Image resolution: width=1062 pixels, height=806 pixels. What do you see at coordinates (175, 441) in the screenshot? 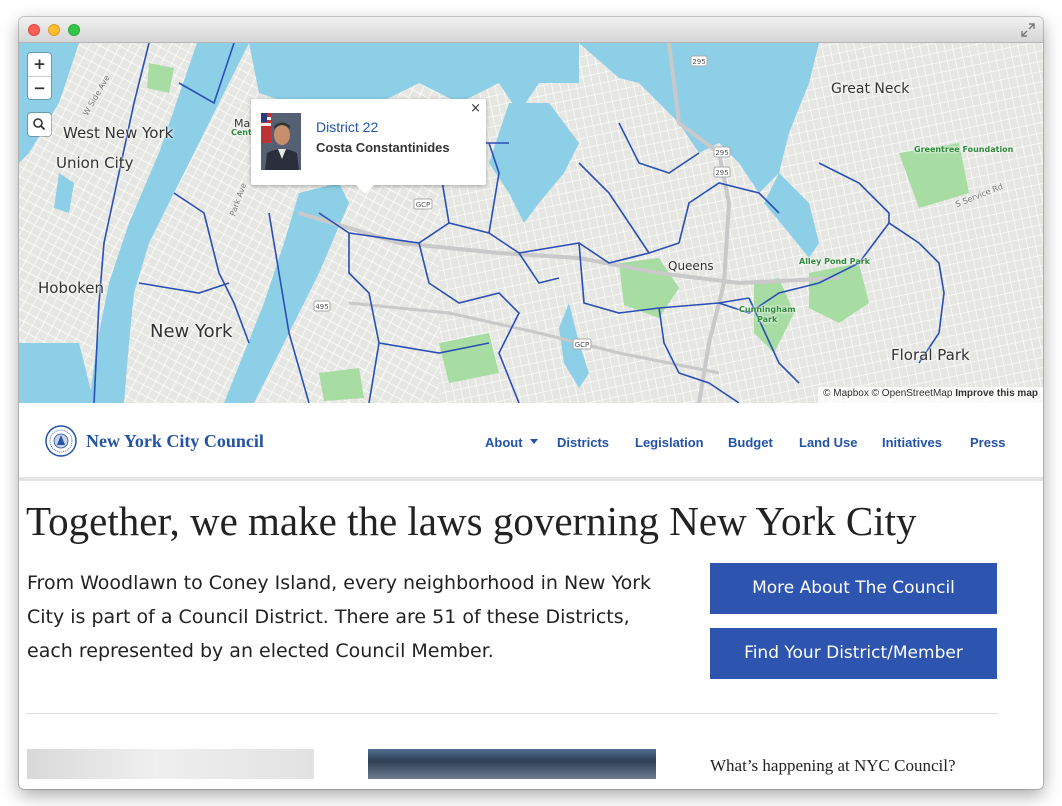
I see `site-logo-title: New York City Council` at bounding box center [175, 441].